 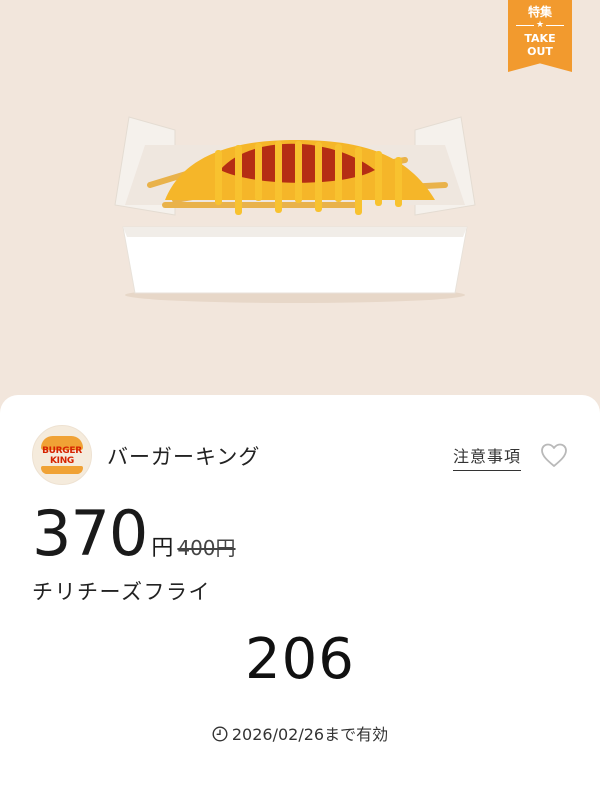 What do you see at coordinates (310, 734) in the screenshot?
I see `expiry-text: 2026/02/26まで有効` at bounding box center [310, 734].